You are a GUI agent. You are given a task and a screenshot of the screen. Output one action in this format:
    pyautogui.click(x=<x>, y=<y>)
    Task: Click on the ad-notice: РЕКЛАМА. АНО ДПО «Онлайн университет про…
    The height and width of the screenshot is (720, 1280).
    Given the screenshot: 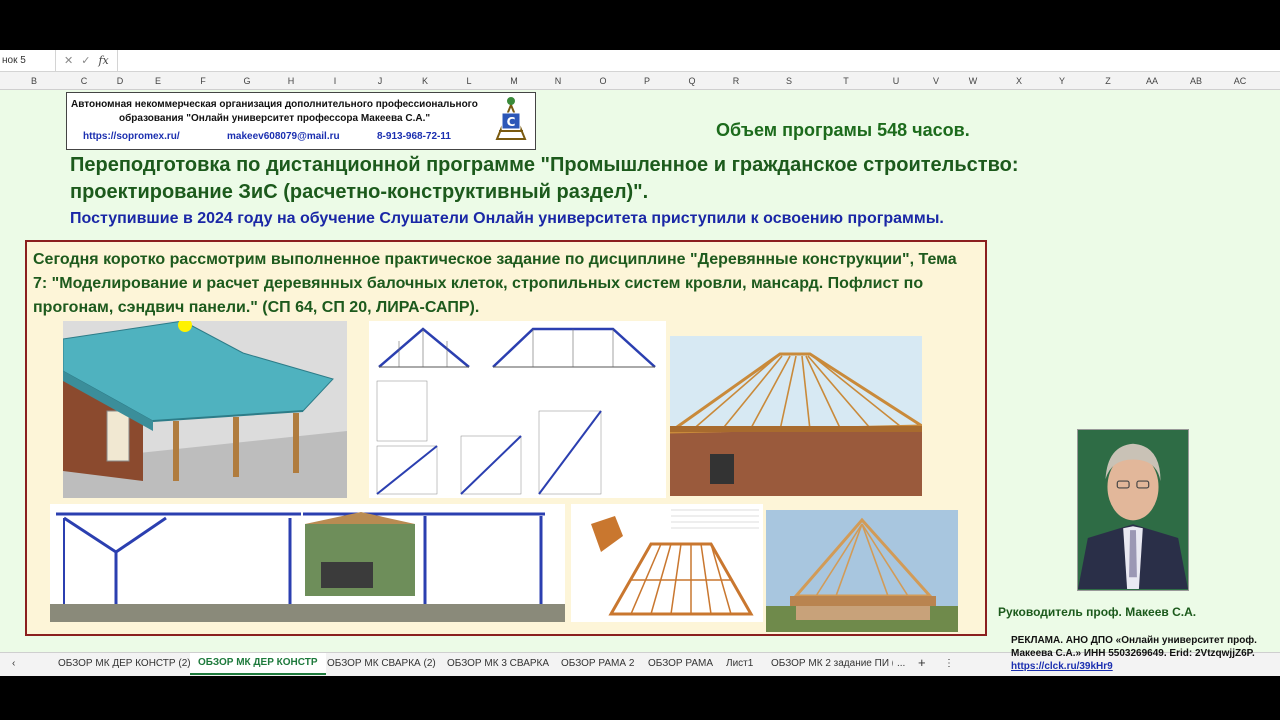 What is the action you would take?
    pyautogui.click(x=1142, y=653)
    